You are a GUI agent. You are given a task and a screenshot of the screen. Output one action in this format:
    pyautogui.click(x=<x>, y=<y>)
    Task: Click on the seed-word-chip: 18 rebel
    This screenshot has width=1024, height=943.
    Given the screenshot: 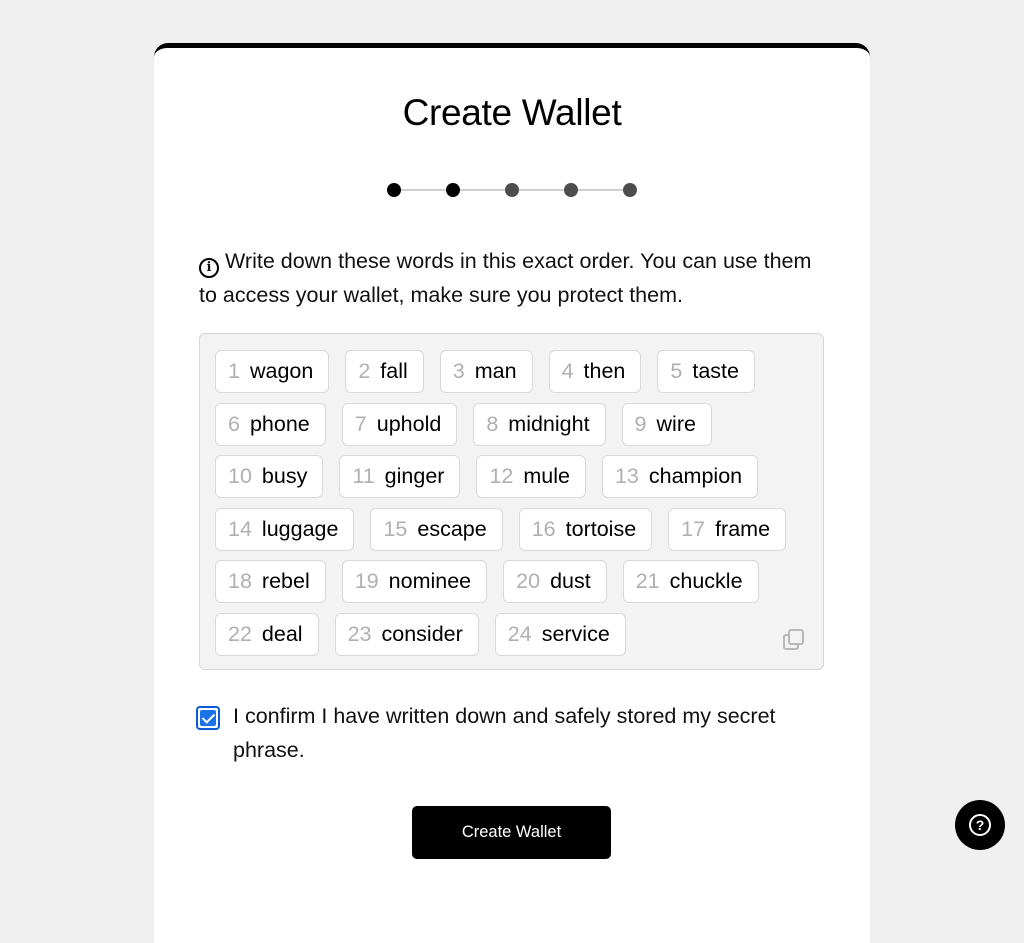 What is the action you would take?
    pyautogui.click(x=270, y=581)
    